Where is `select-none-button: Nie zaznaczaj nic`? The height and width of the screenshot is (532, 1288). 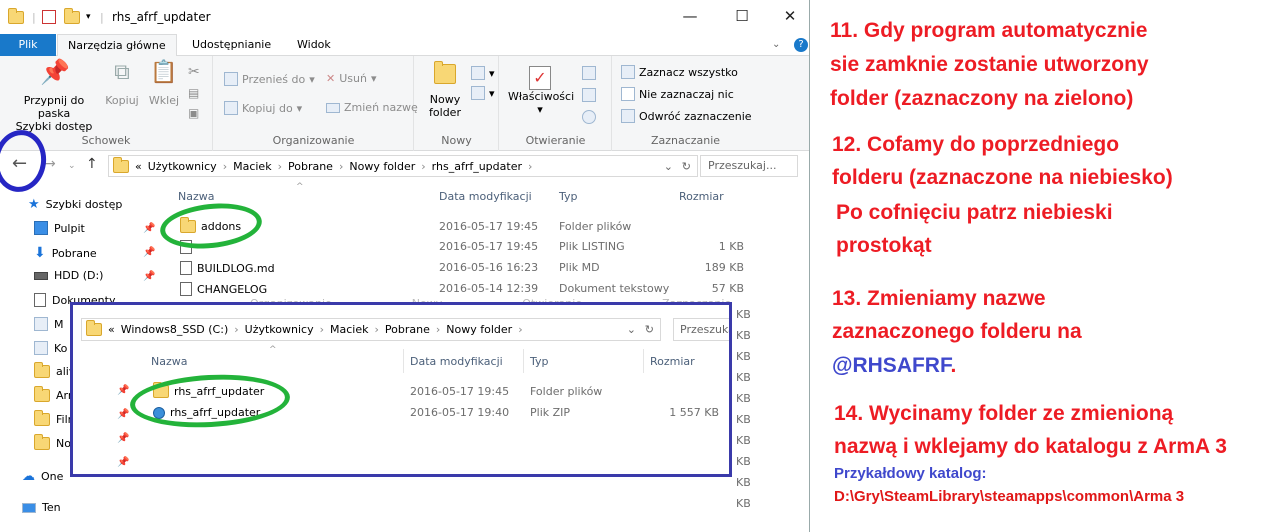
select-none-button: Nie zaznaczaj nic is located at coordinates (677, 94).